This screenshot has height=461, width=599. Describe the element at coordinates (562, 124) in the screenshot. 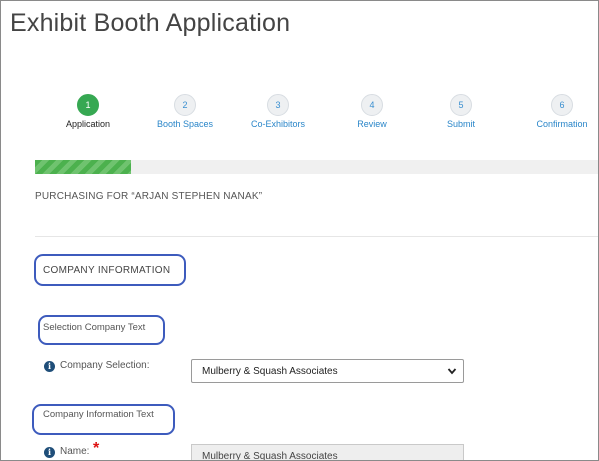

I see `step-label: Confirmation` at that location.